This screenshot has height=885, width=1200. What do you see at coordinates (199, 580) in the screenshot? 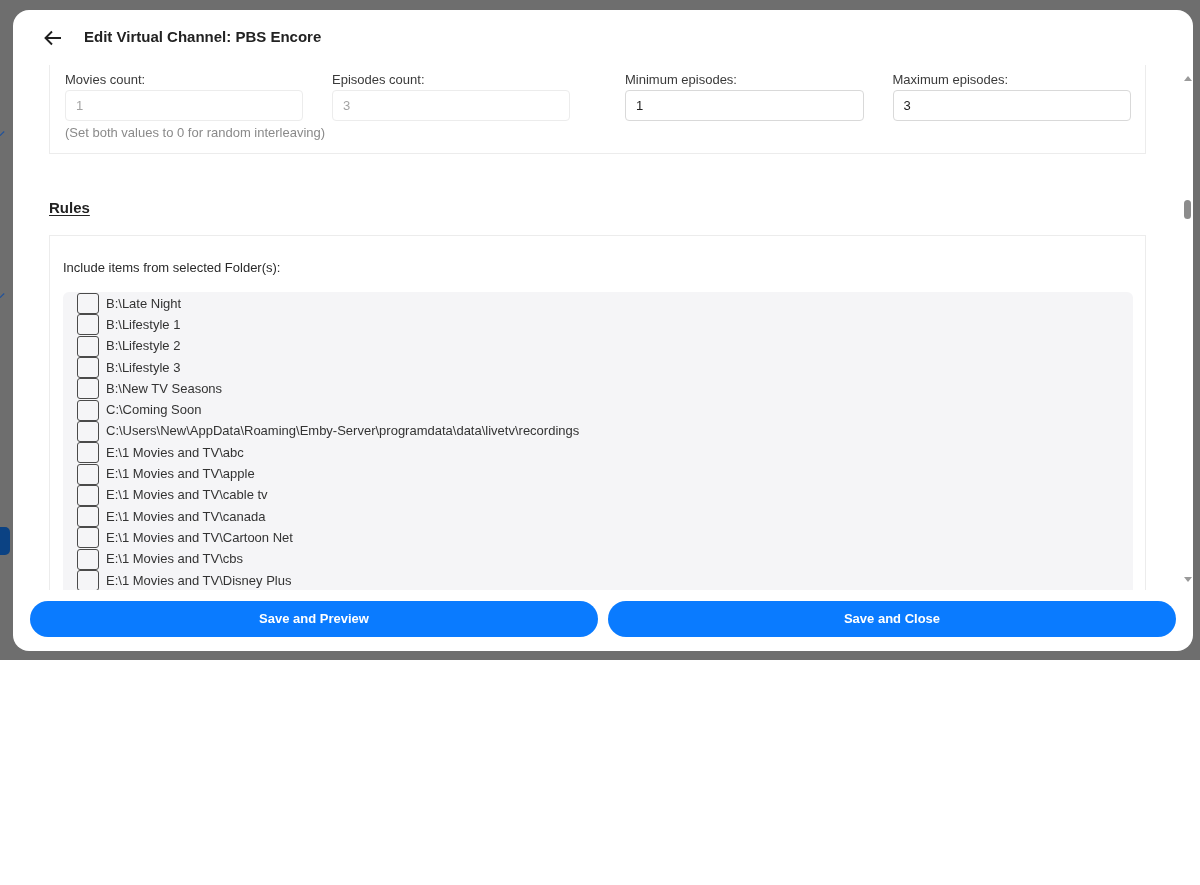
I see `folder-label: E:\1 Movies and TV\Disney Plus` at bounding box center [199, 580].